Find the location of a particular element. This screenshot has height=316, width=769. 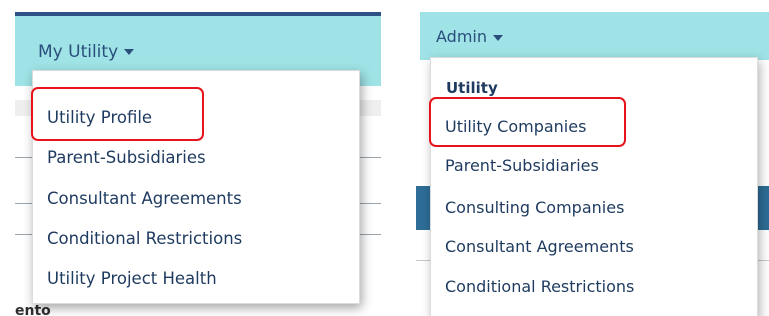

menu-item-consulting-companies: Consulting Companies is located at coordinates (534, 207).